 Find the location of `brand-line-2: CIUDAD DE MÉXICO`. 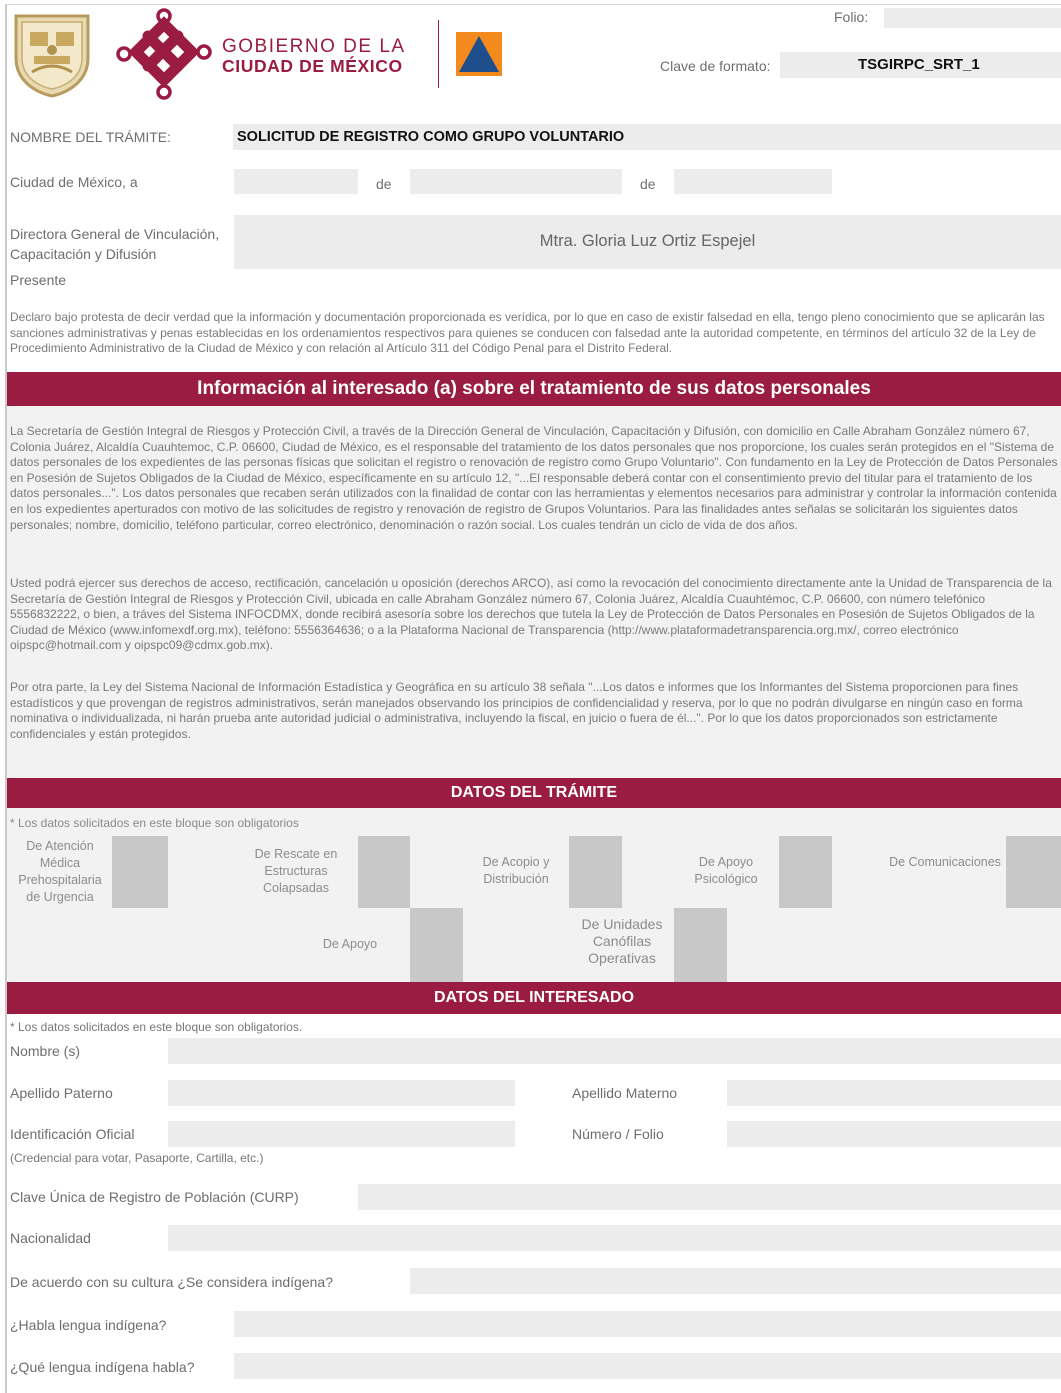

brand-line-2: CIUDAD DE MÉXICO is located at coordinates (312, 66).